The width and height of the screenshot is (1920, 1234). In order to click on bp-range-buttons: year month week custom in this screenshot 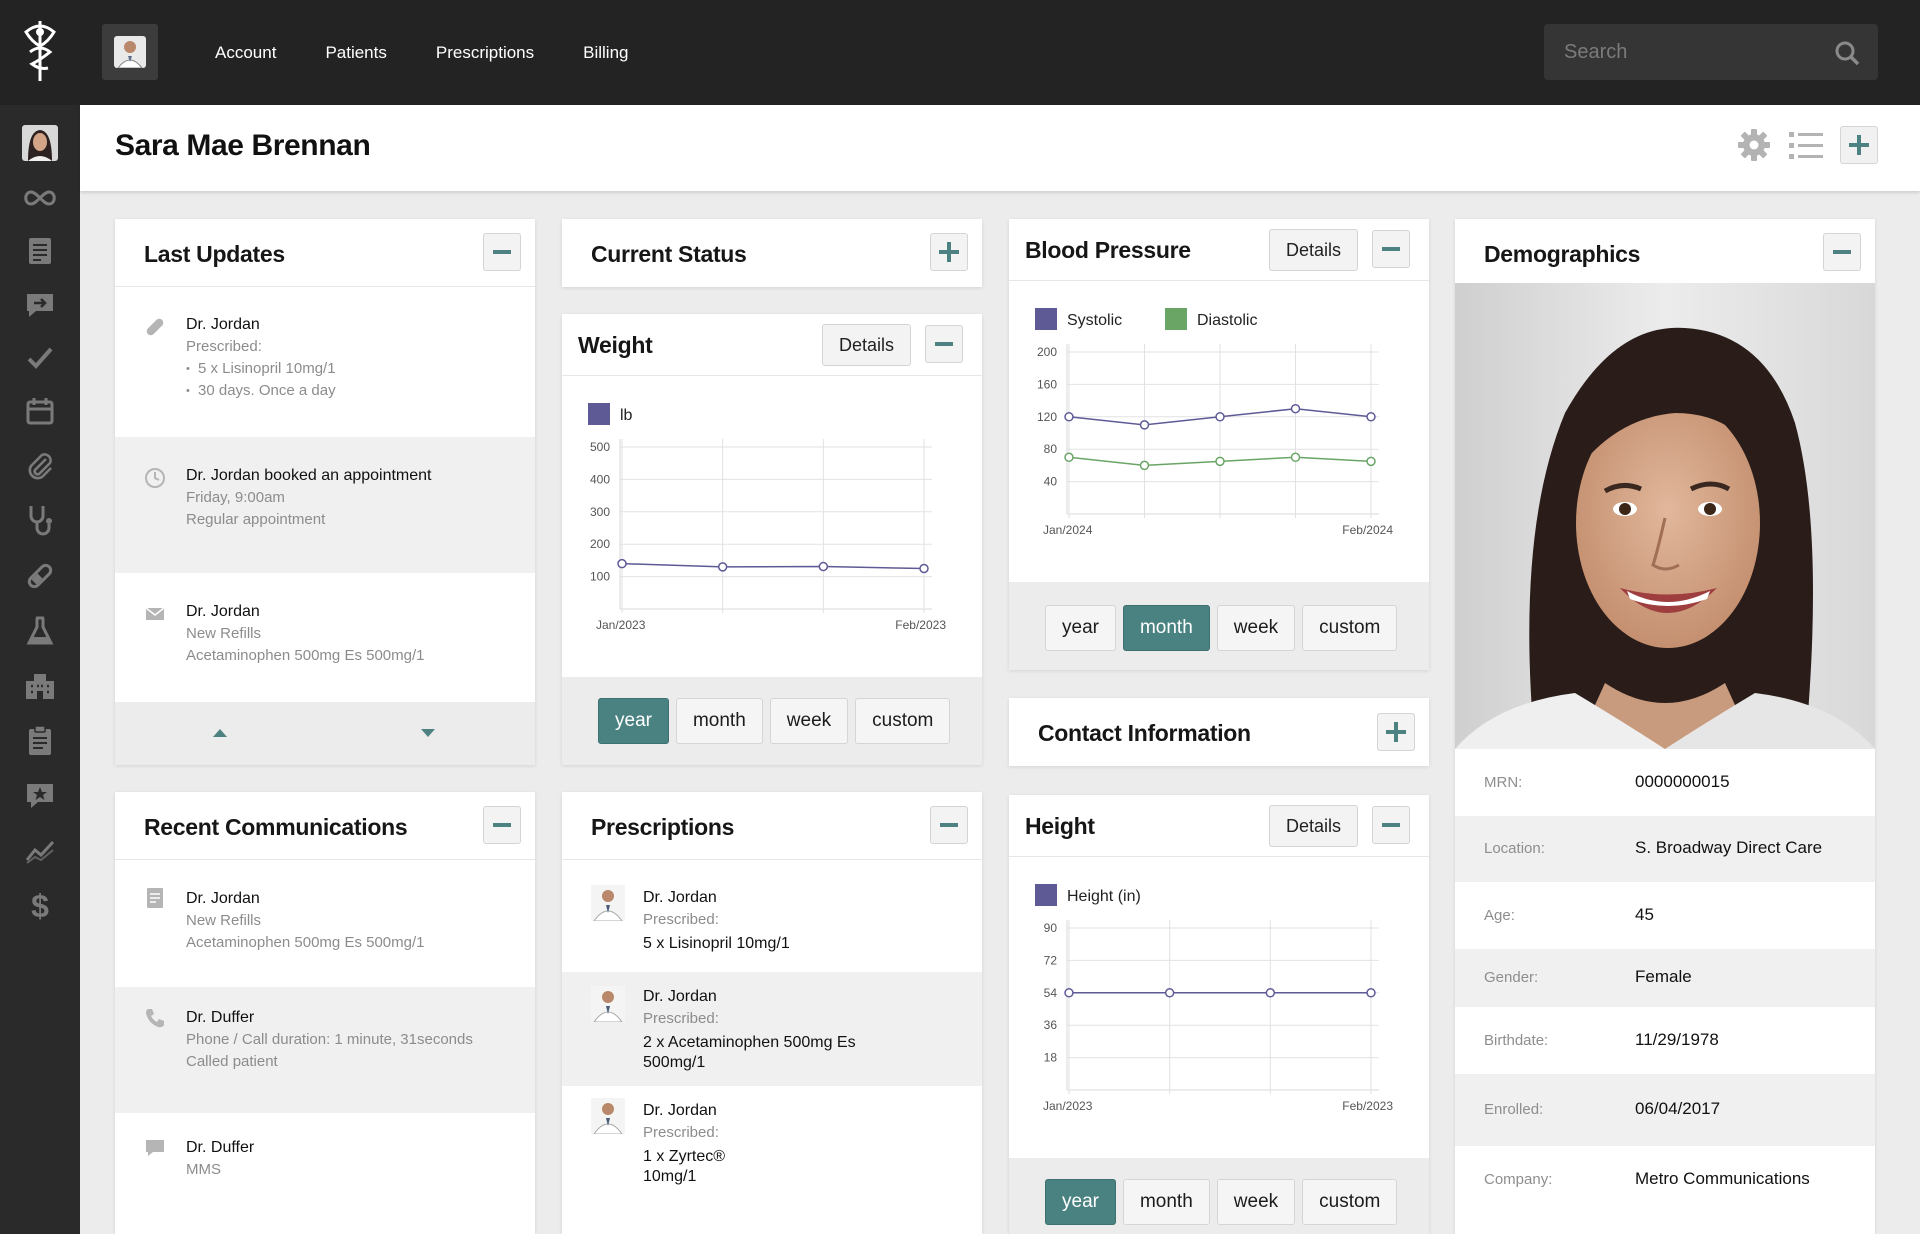, I will do `click(1221, 628)`.